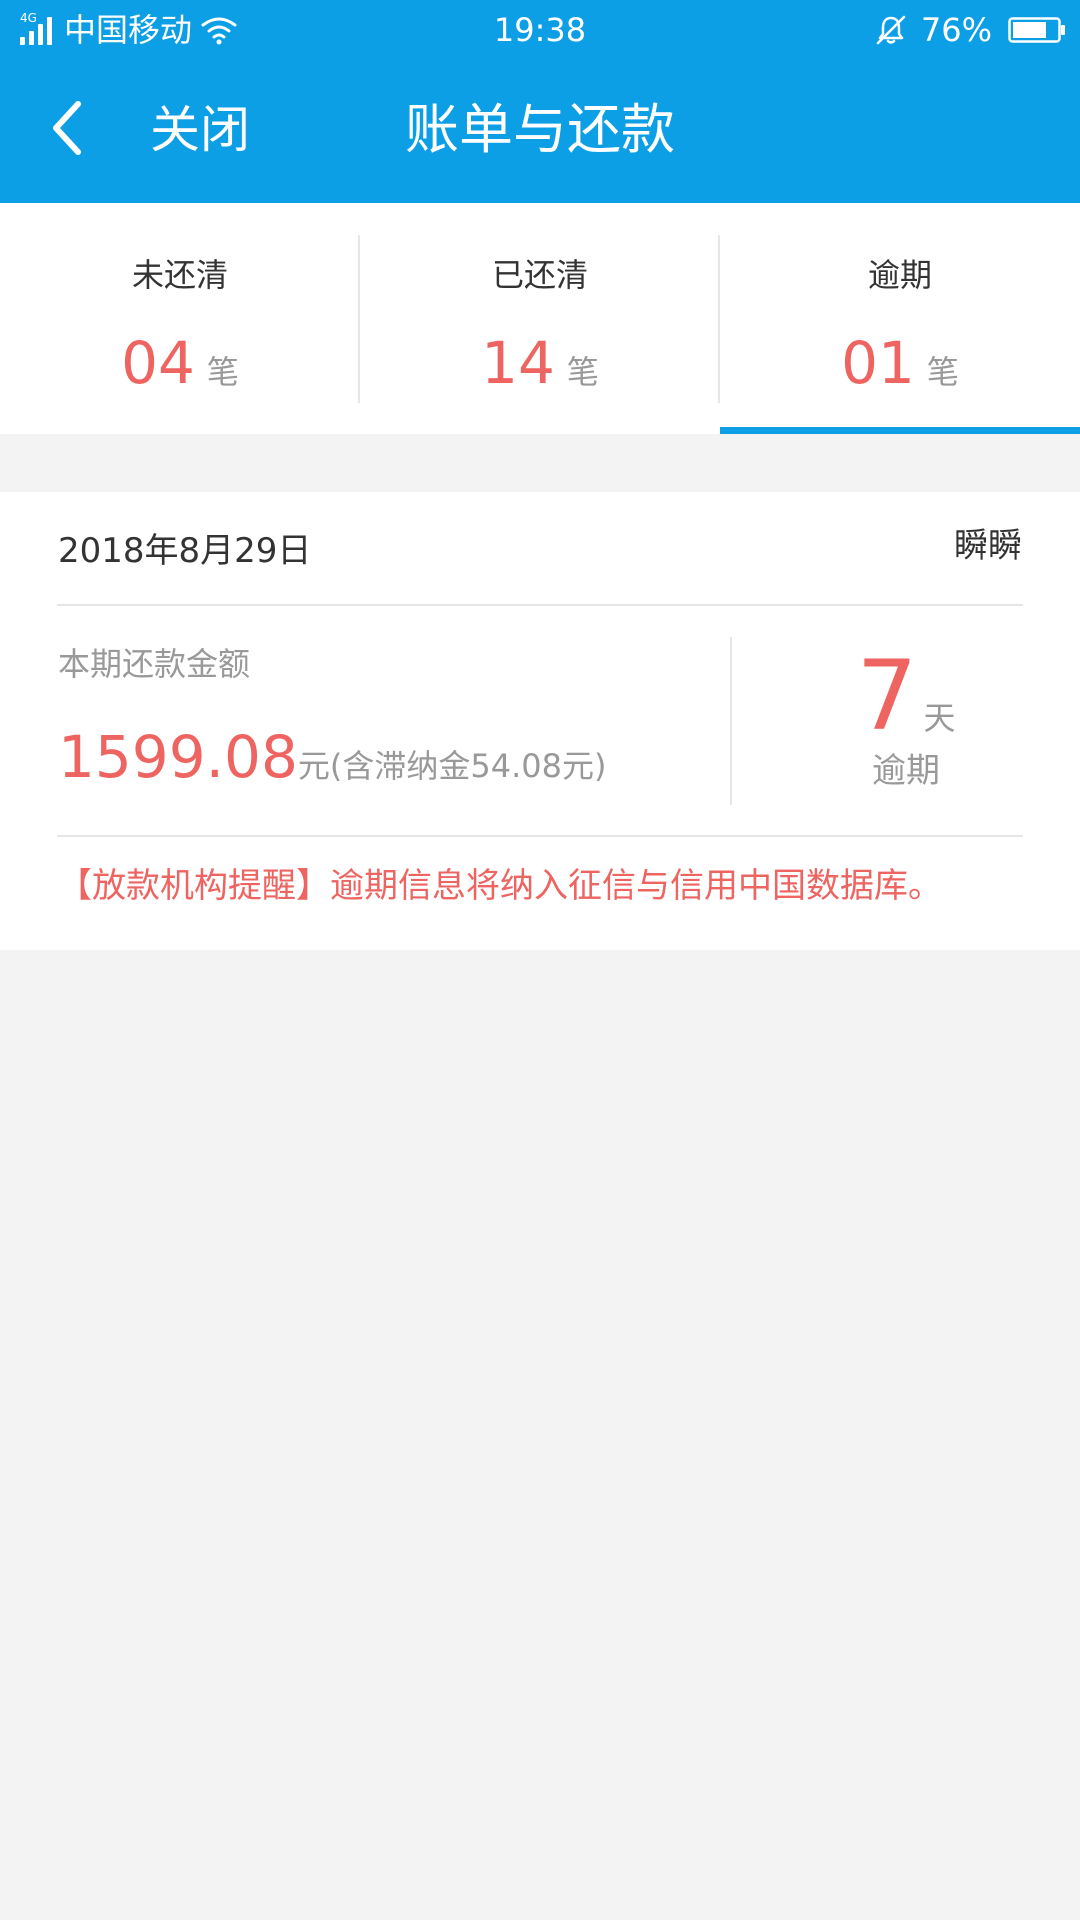  What do you see at coordinates (900, 318) in the screenshot?
I see `tab-overdue: 逾期 01 笔` at bounding box center [900, 318].